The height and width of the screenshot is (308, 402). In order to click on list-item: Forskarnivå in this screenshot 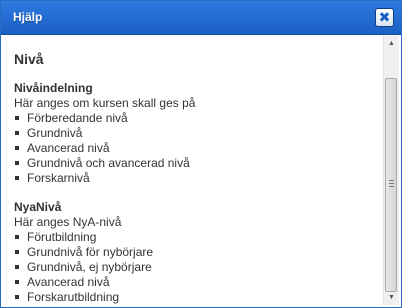, I will do `click(104, 178)`.